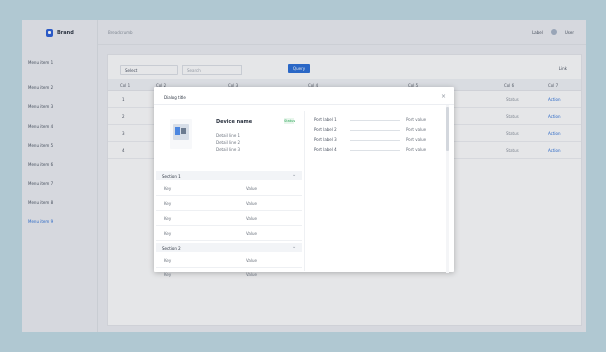  I want to click on port-label: Port label 3, so click(325, 139).